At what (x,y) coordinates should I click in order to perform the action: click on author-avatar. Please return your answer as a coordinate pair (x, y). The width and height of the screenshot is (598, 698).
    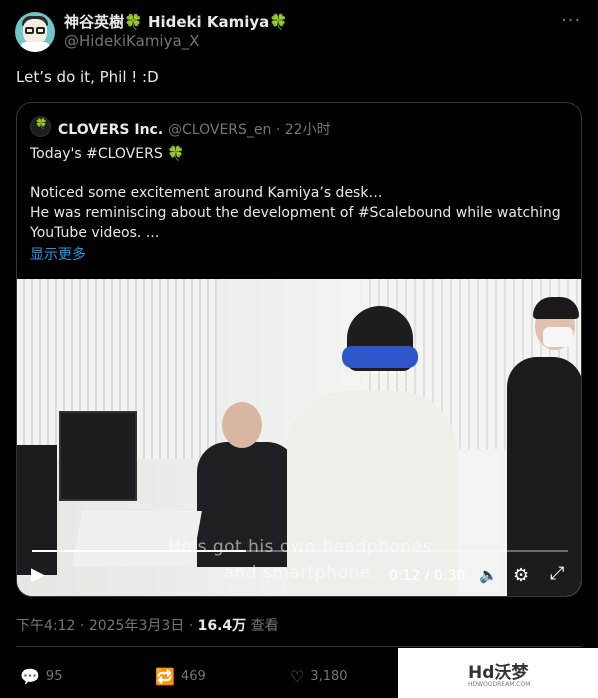
    Looking at the image, I should click on (35, 32).